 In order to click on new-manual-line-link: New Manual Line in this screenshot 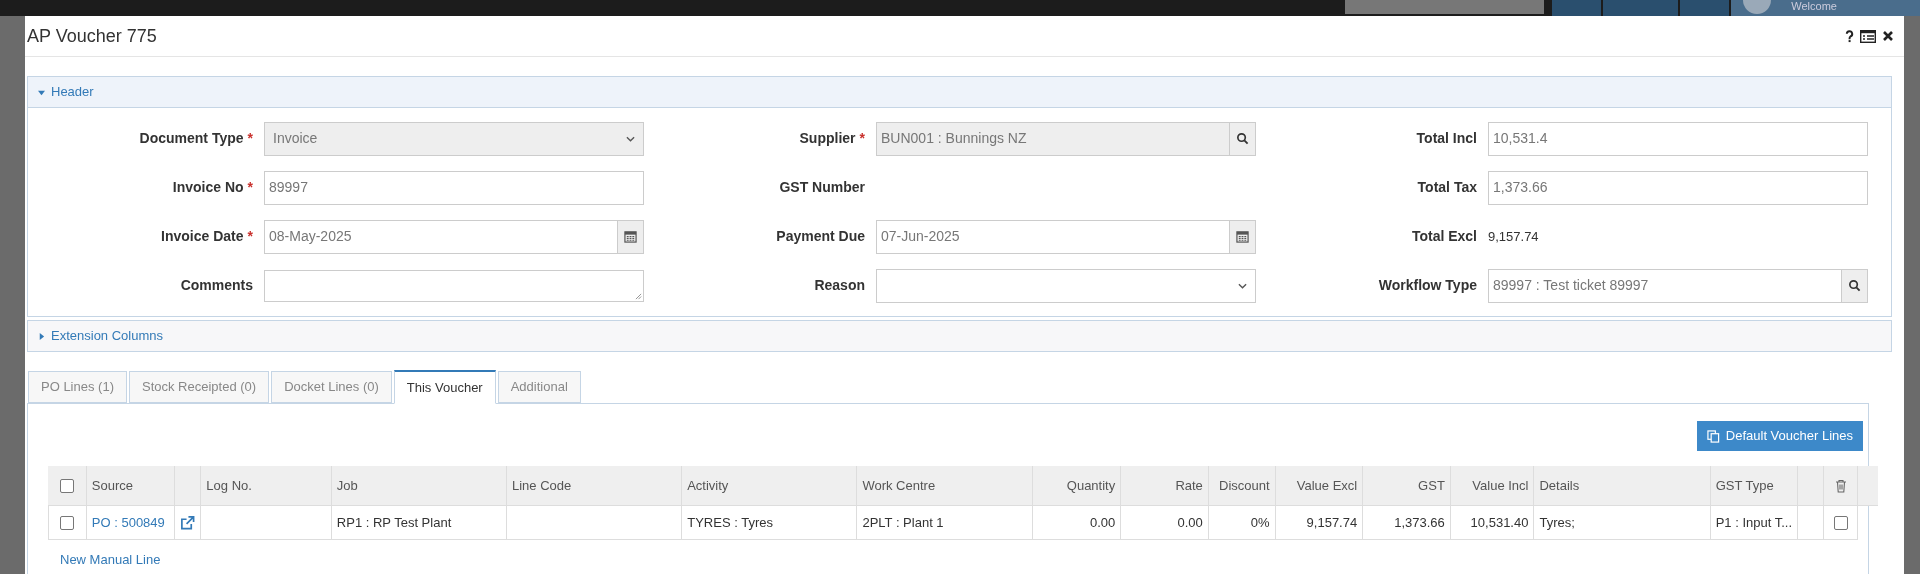, I will do `click(110, 560)`.